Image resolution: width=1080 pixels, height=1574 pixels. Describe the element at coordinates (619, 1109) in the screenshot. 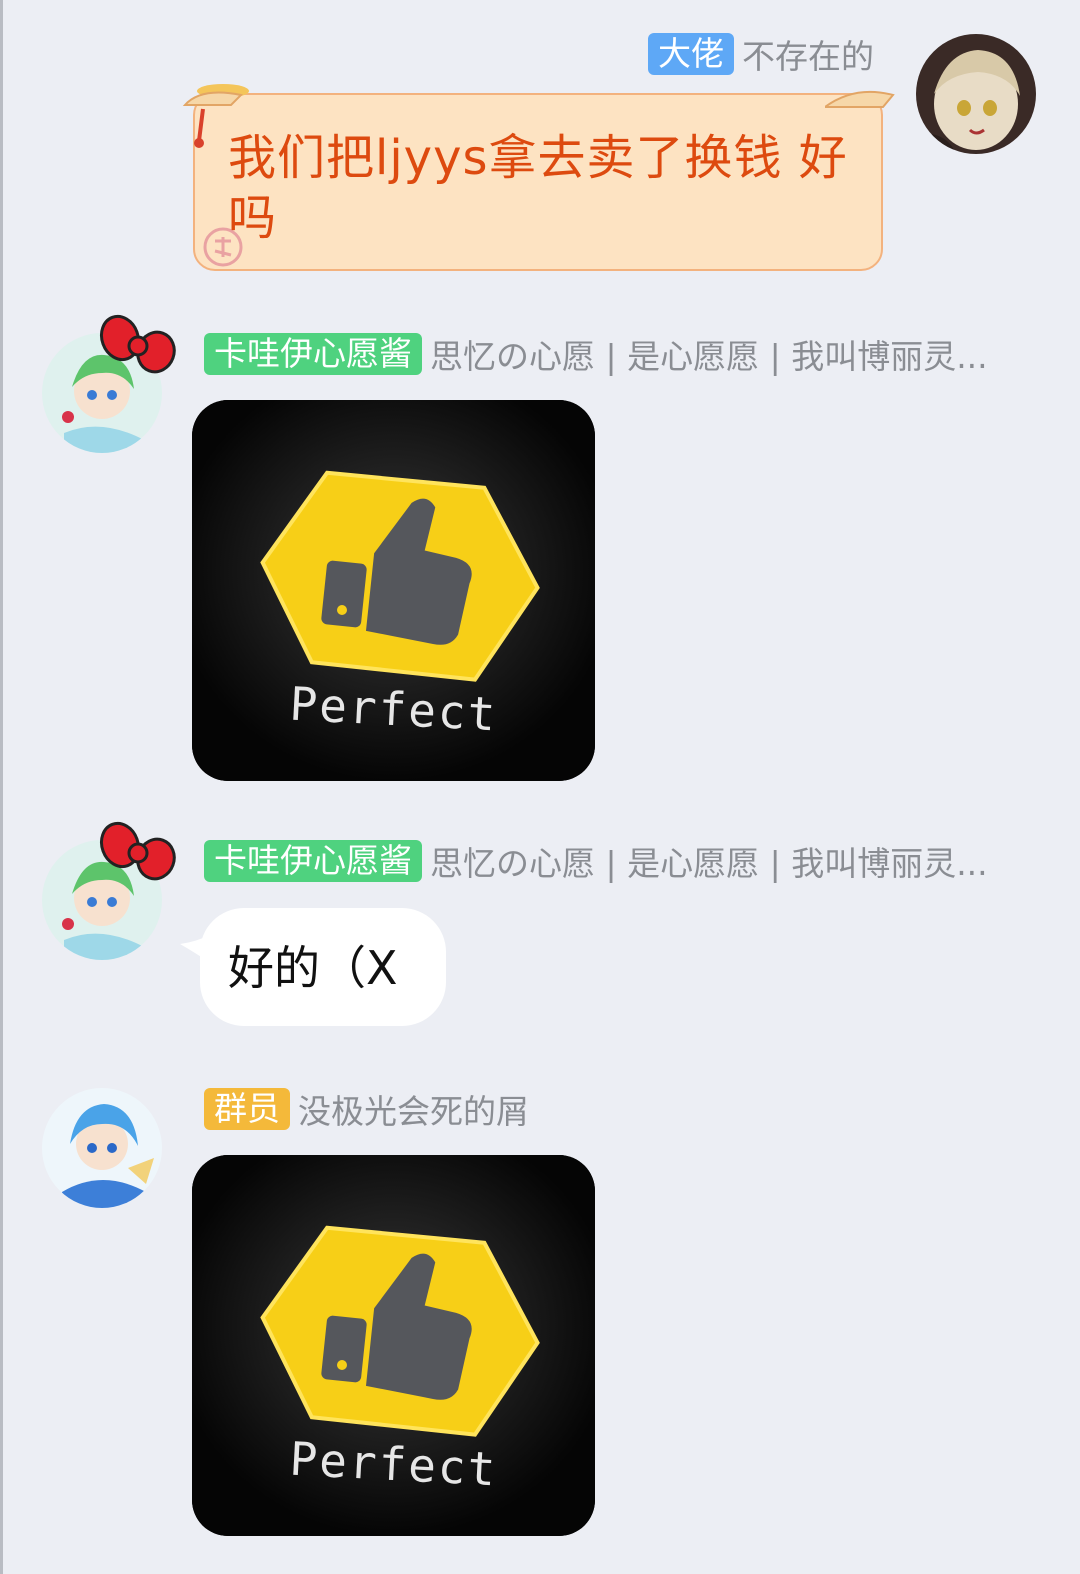

I see `sender-name-row: 群员 没极光会死的屑` at that location.